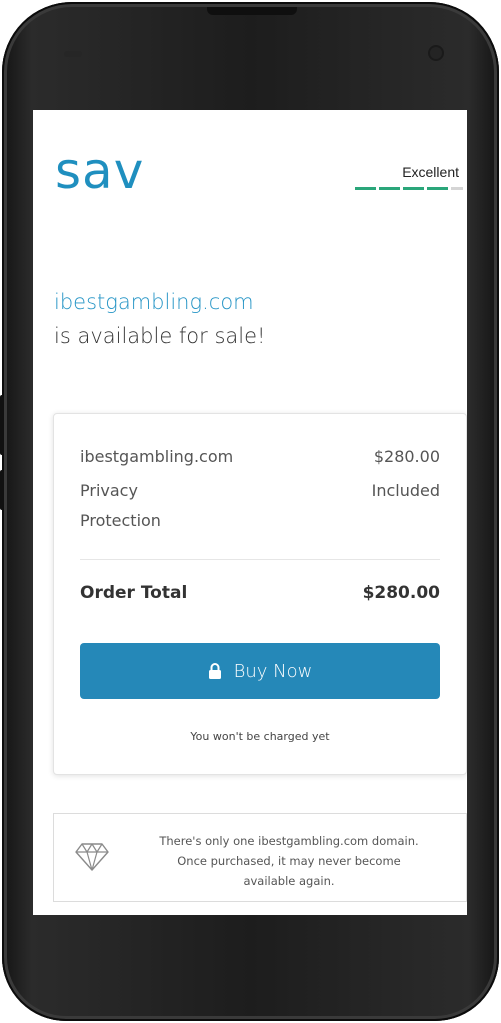 Image resolution: width=501 pixels, height=1023 pixels. I want to click on order-line-privacy: Privacy Protection Included, so click(260, 506).